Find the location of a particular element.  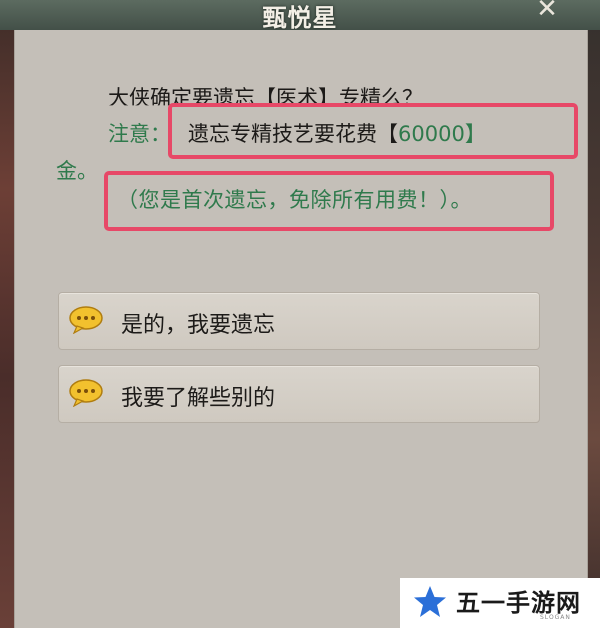

dialog-titlebar: 甄悦星 ✕ is located at coordinates (300, 16).